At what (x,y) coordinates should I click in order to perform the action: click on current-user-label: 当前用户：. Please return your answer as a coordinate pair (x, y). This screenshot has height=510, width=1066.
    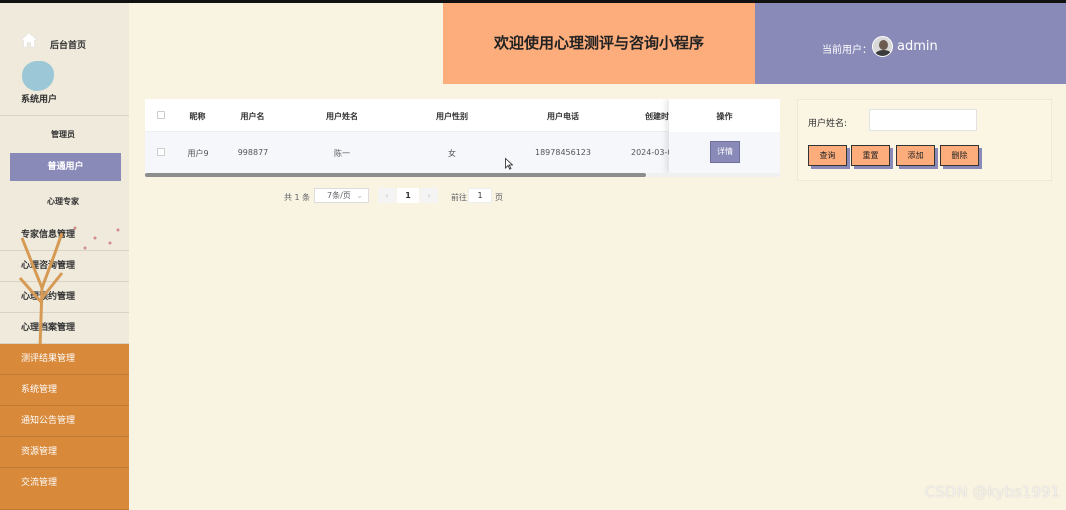
    Looking at the image, I should click on (847, 50).